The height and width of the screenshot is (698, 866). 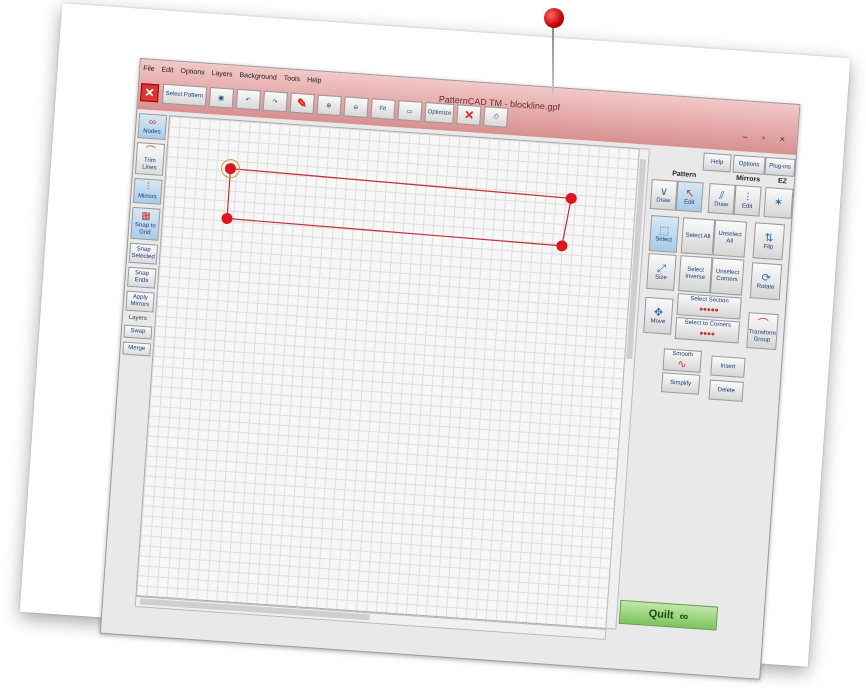 I want to click on smooth-button: Smooth ∿, so click(x=682, y=360).